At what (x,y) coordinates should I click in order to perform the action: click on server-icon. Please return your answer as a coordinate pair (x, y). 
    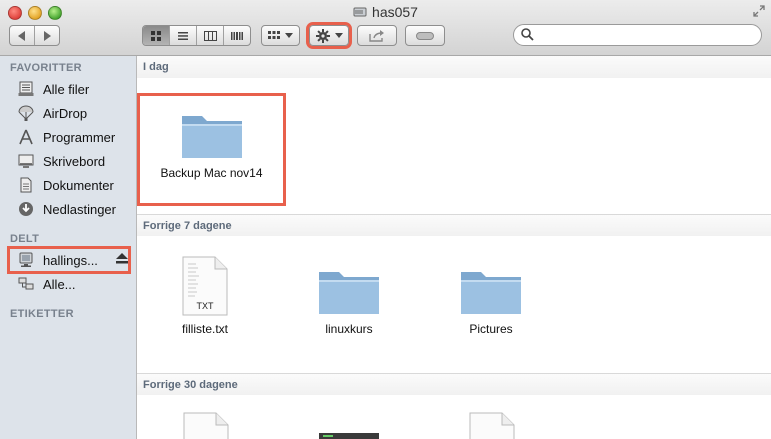
    Looking at the image, I should click on (26, 260).